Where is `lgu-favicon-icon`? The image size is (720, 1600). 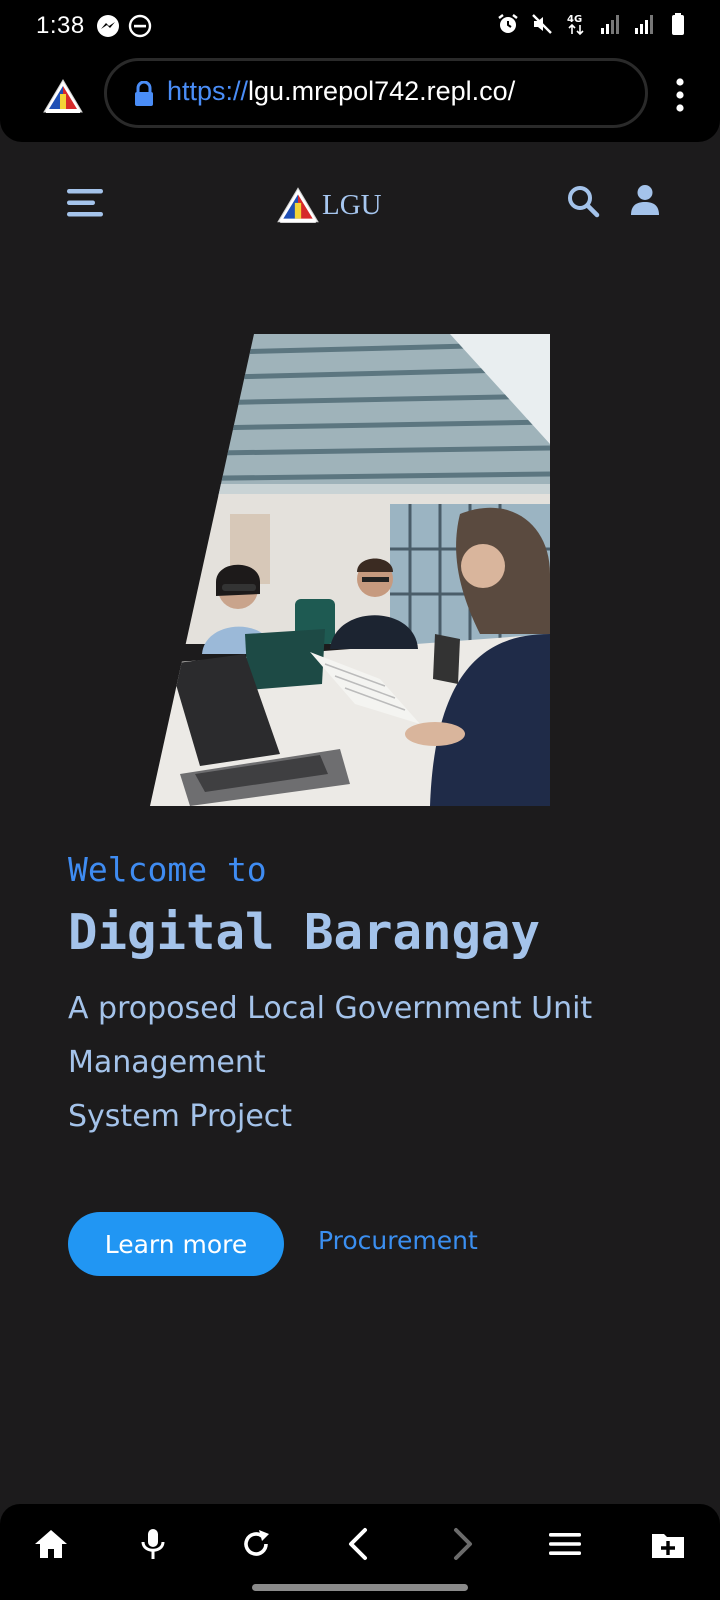
lgu-favicon-icon is located at coordinates (63, 96).